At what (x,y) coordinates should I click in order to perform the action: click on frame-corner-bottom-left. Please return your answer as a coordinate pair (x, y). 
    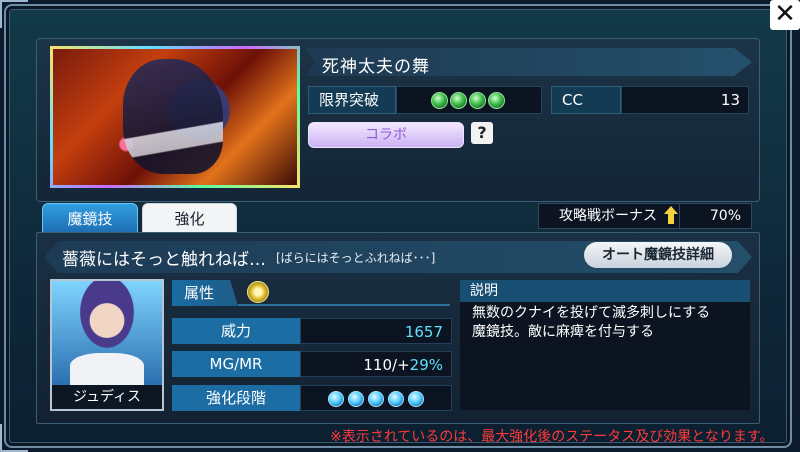
    Looking at the image, I should click on (14, 438).